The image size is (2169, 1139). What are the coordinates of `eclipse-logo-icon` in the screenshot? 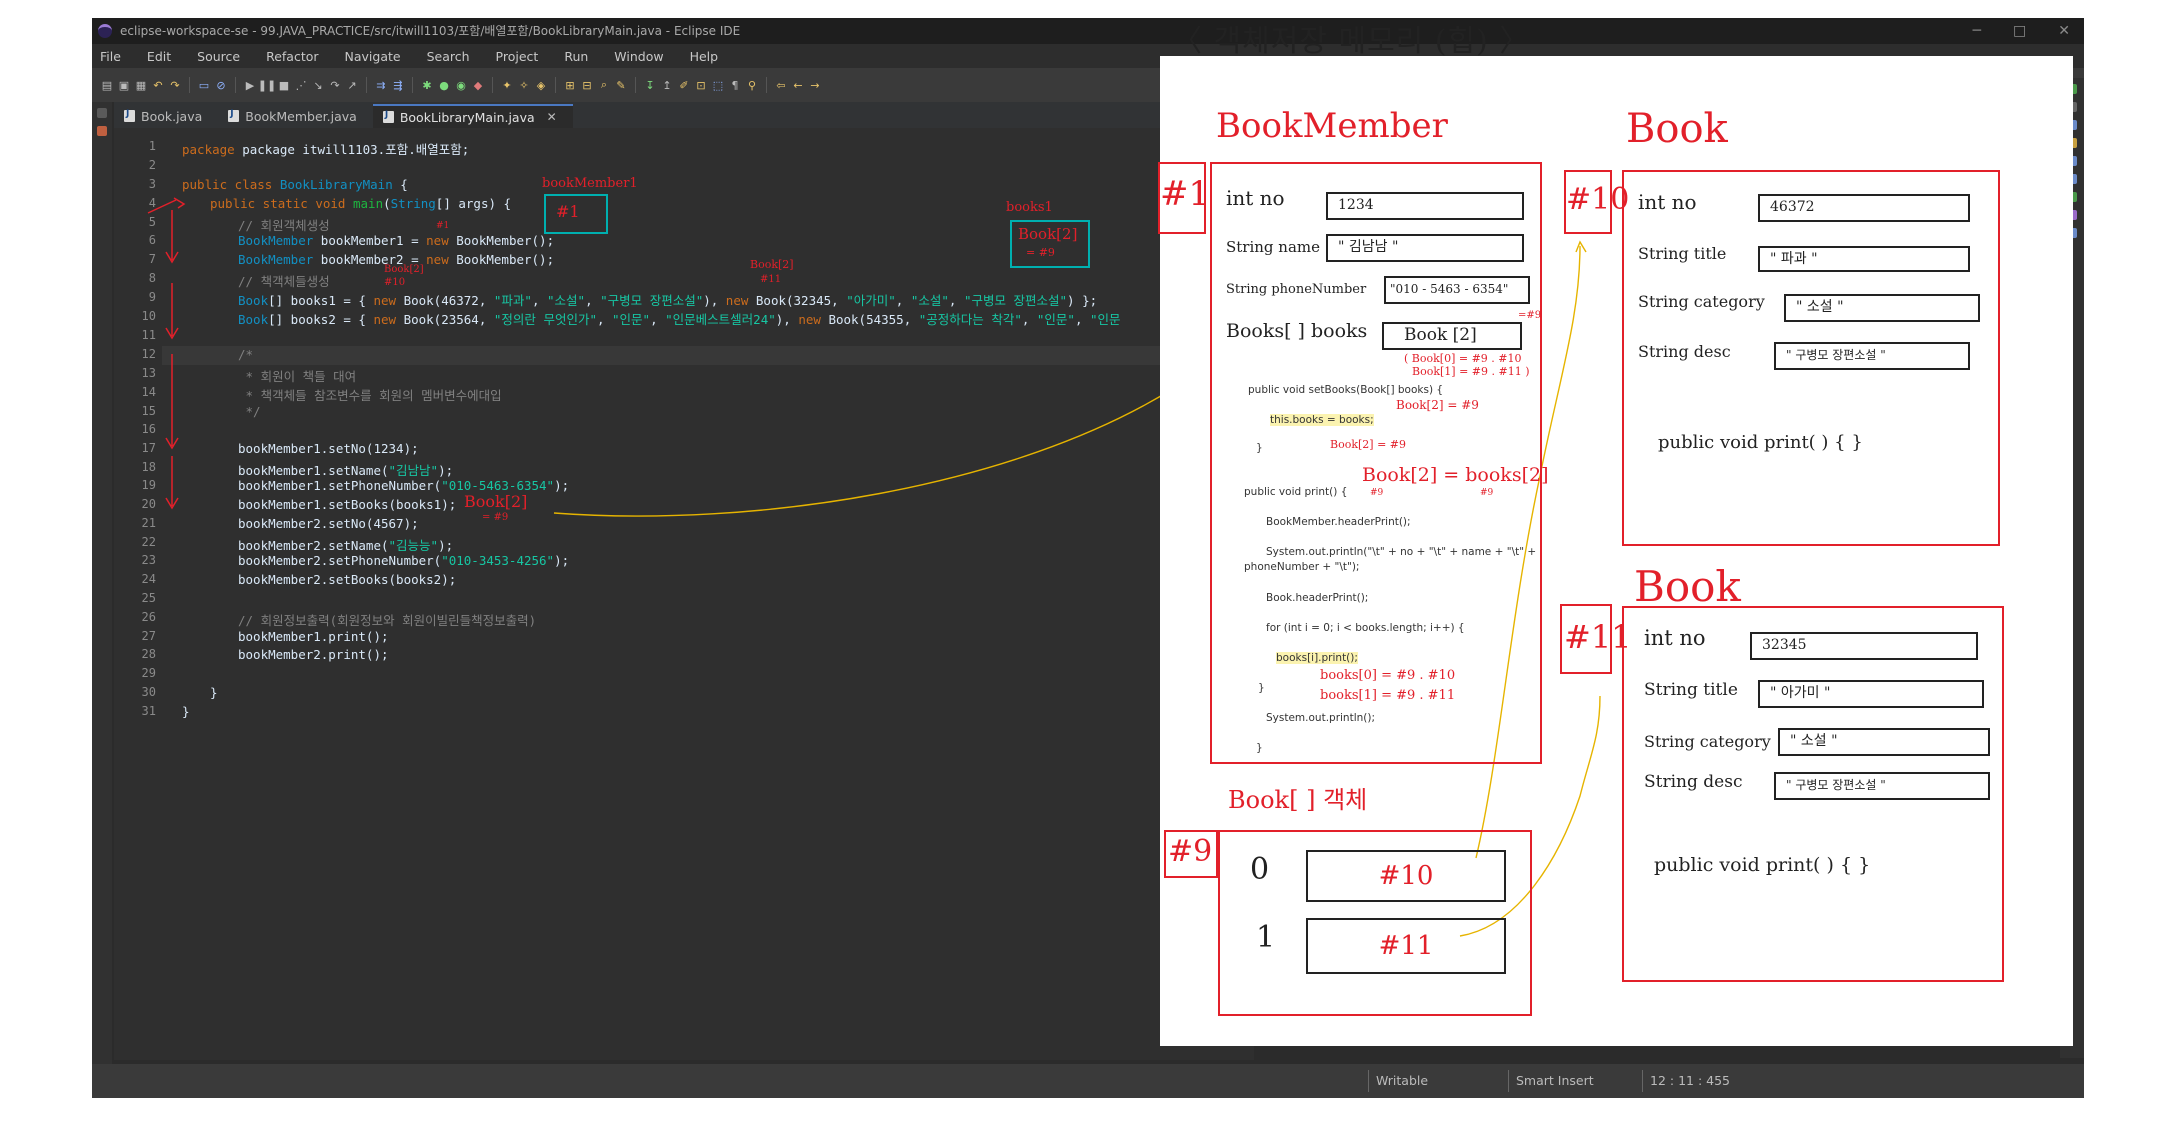 It's located at (105, 31).